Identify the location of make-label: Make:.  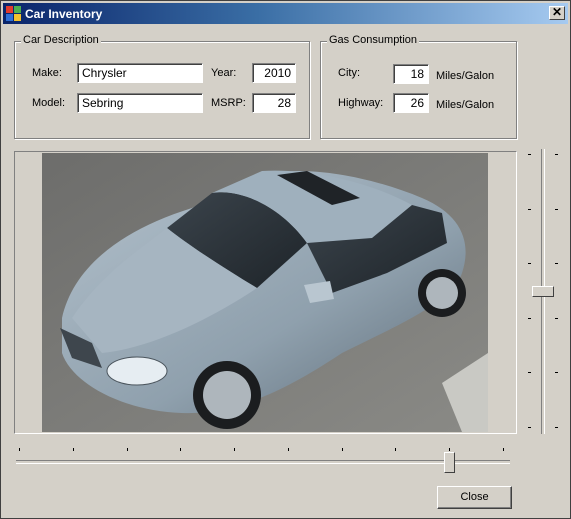
(47, 73).